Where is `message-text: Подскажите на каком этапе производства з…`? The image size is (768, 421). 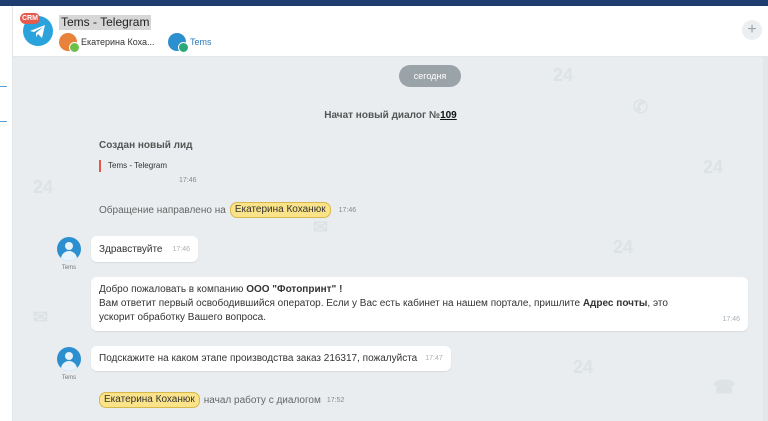 message-text: Подскажите на каком этапе производства з… is located at coordinates (258, 358).